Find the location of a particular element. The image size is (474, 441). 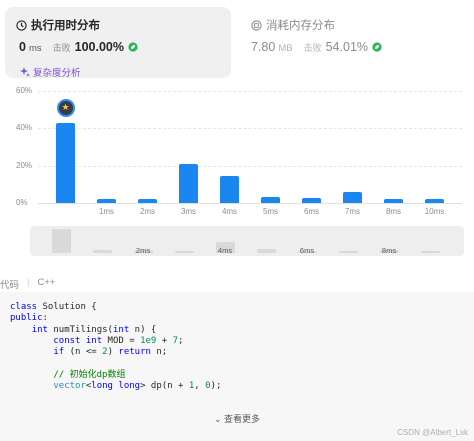

x-tick-label: 7ms is located at coordinates (352, 211).